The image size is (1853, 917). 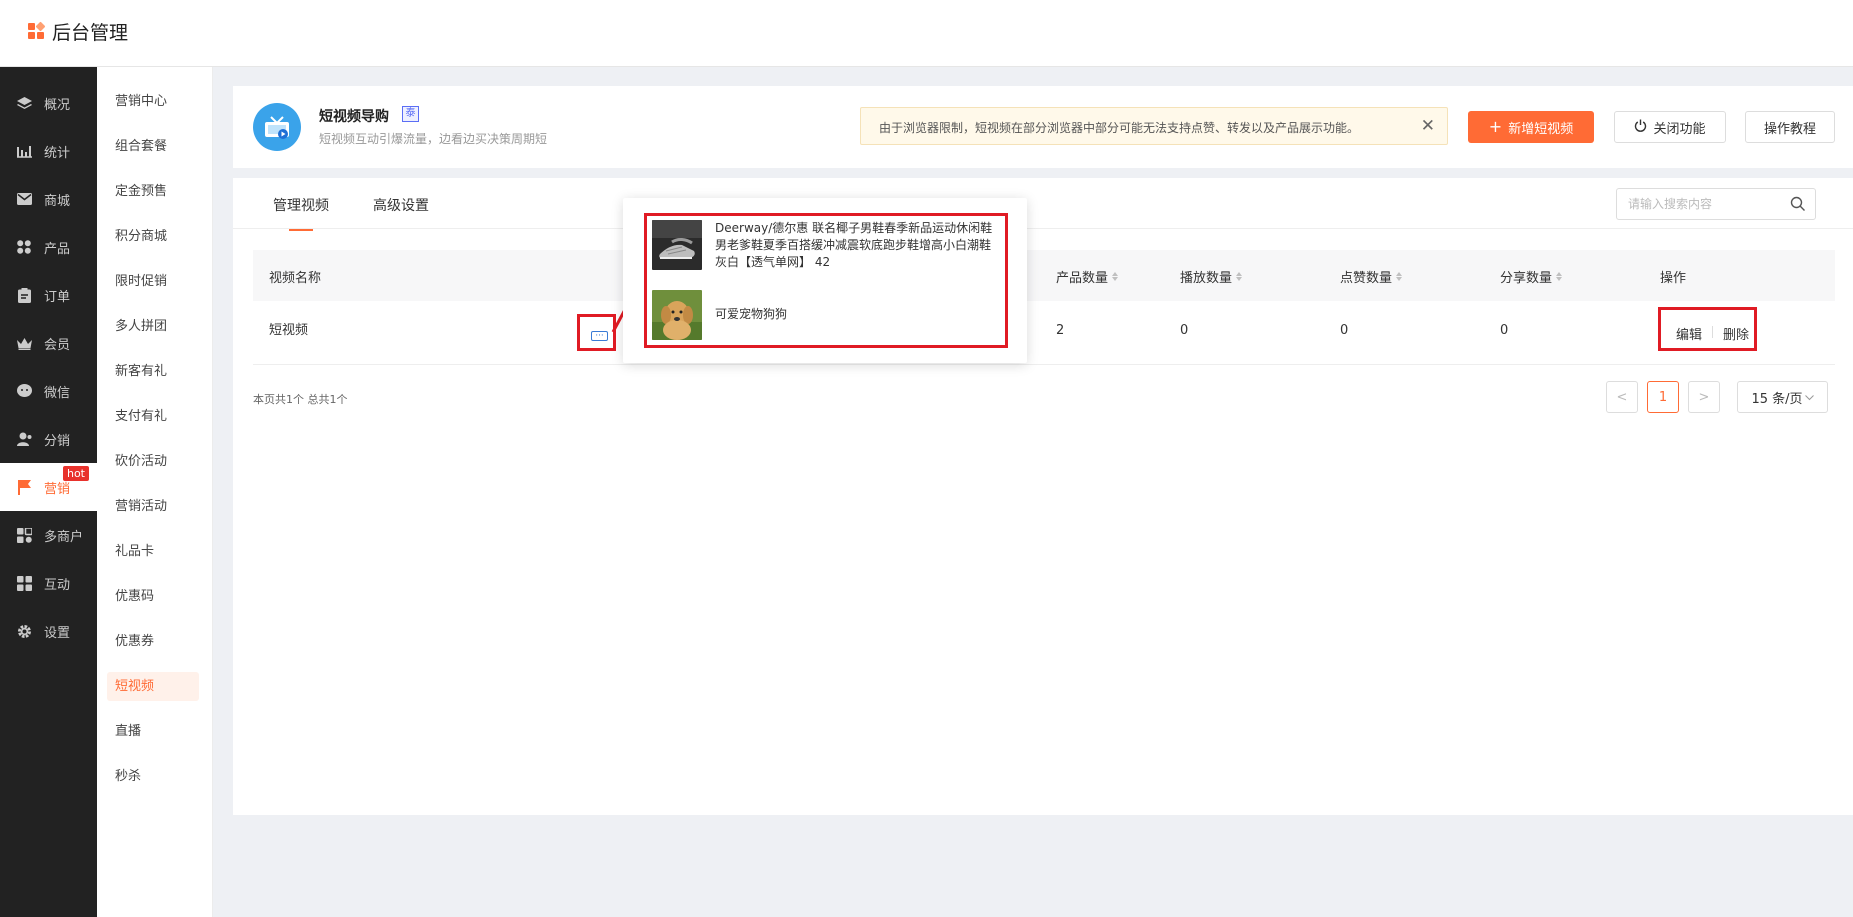 I want to click on tab-advanced-settings: 高级设置, so click(x=401, y=205).